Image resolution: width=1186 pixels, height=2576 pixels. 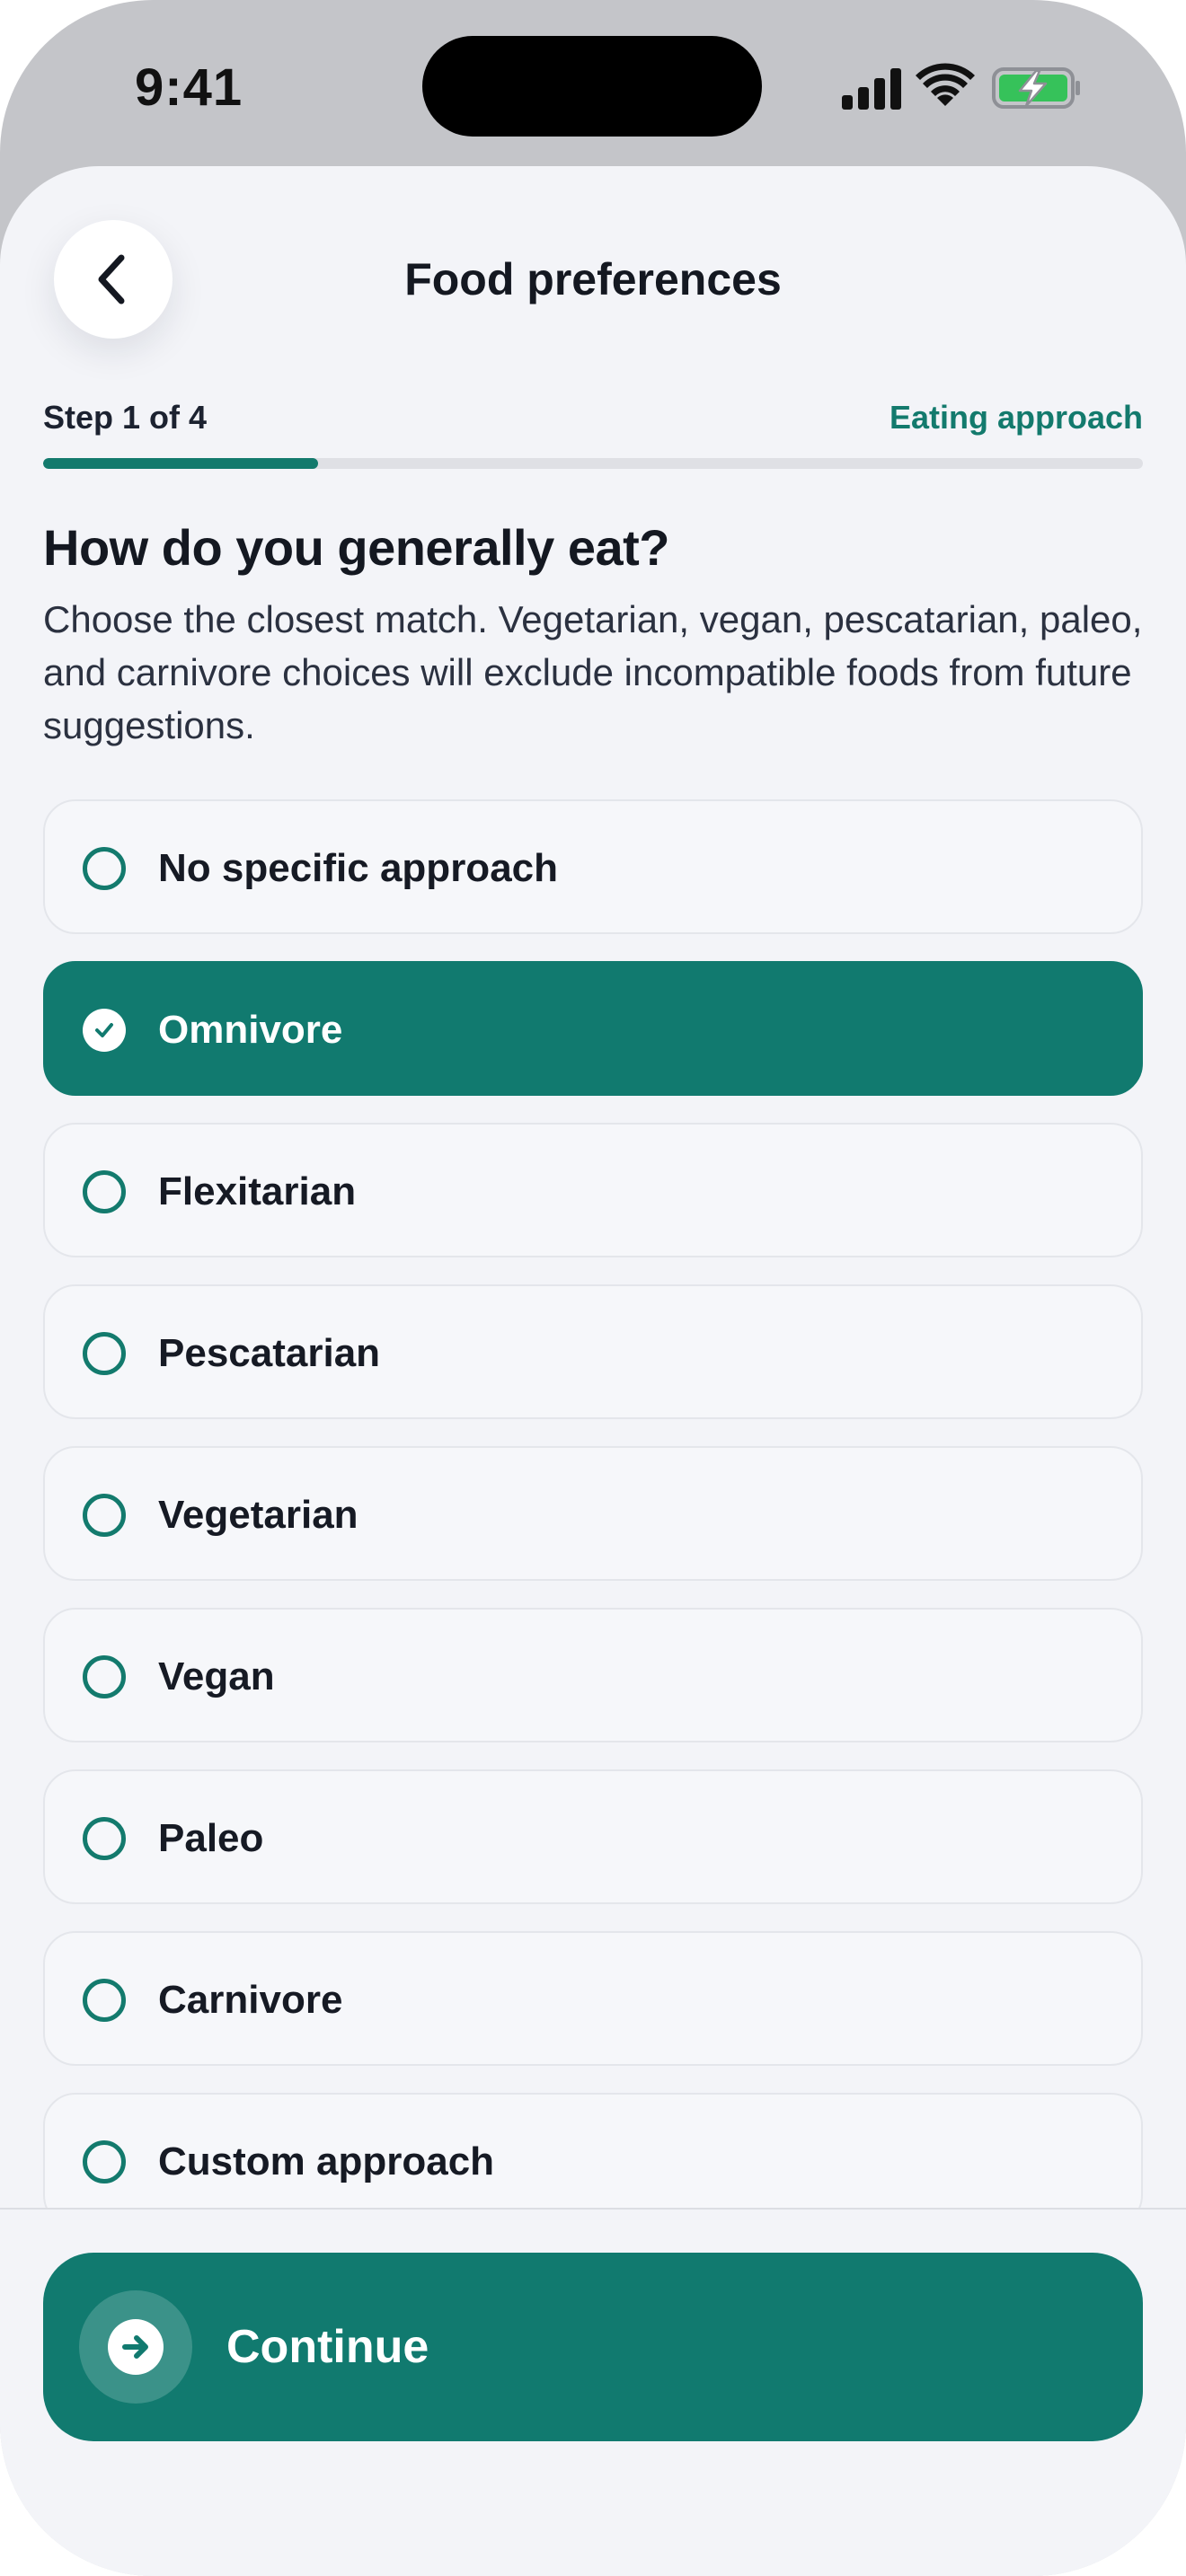 I want to click on option-label: Custom approach, so click(x=326, y=2161).